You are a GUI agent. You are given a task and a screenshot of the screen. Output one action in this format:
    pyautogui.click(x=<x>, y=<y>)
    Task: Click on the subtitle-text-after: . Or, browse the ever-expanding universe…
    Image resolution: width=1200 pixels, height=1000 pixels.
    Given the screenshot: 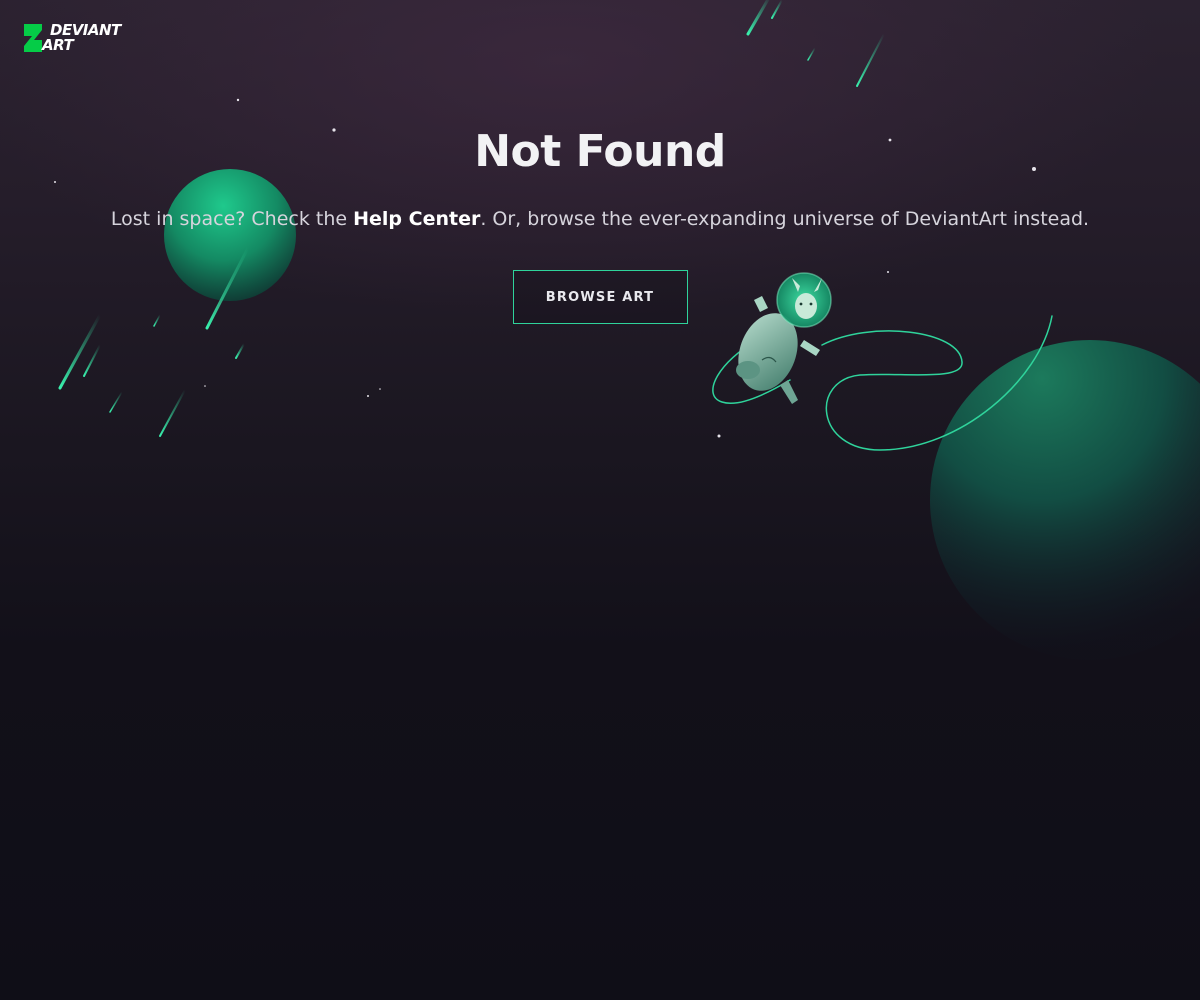 What is the action you would take?
    pyautogui.click(x=785, y=219)
    